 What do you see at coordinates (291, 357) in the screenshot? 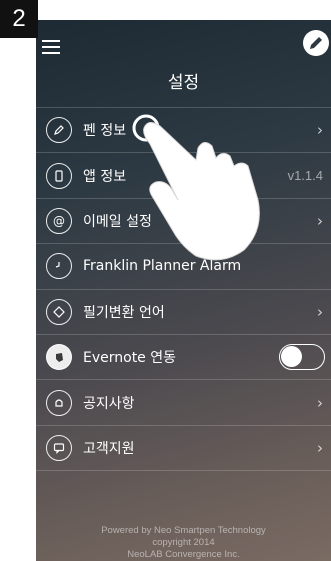
I see `toggle-knob` at bounding box center [291, 357].